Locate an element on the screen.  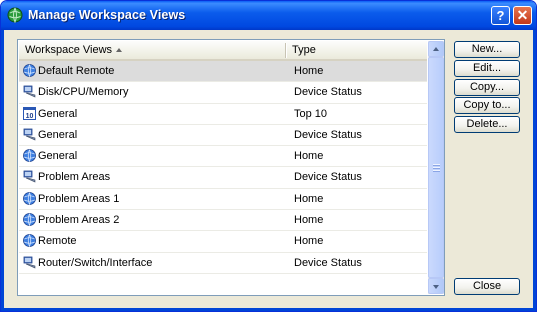
list-item: Remote Home is located at coordinates (223, 242).